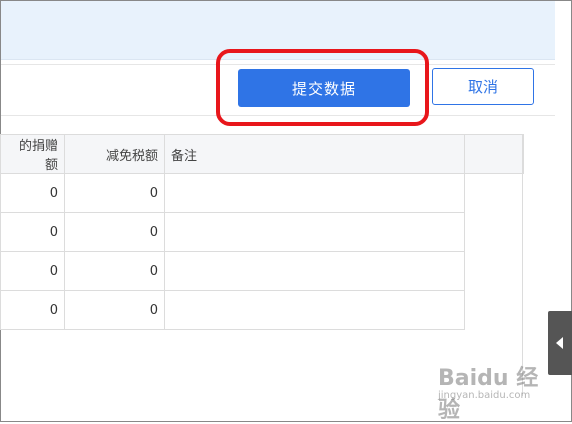 This screenshot has height=424, width=572. I want to click on cancel-button: 取消, so click(483, 86).